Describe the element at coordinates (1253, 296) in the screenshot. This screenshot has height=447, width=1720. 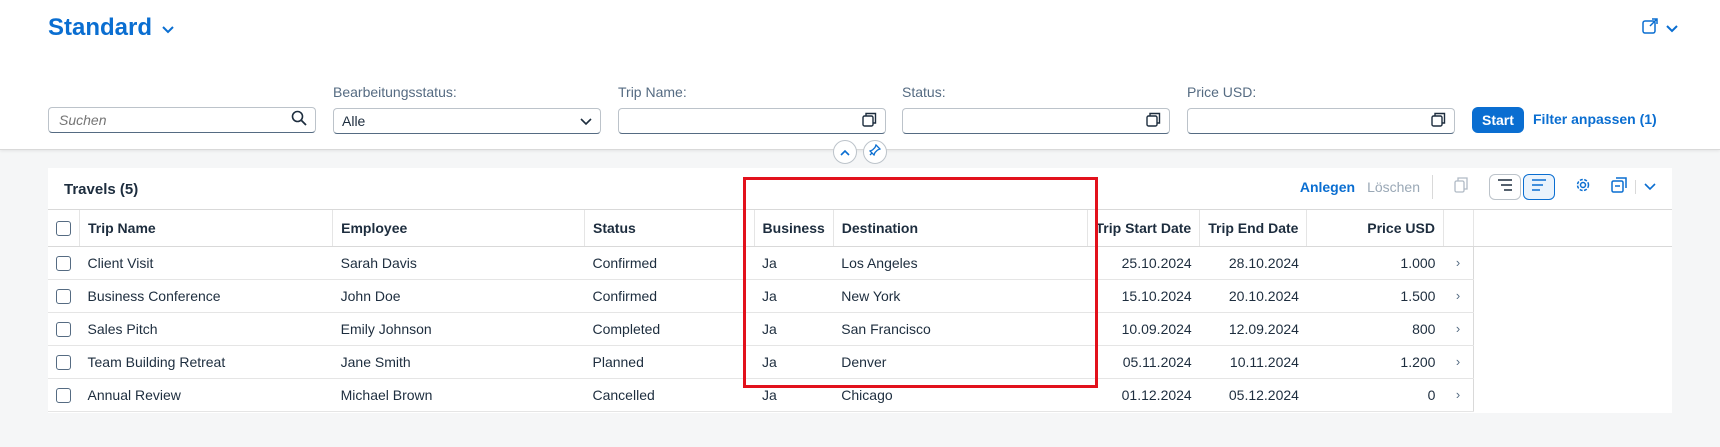
I see `cell-trip-end-date: 20.10.2024` at that location.